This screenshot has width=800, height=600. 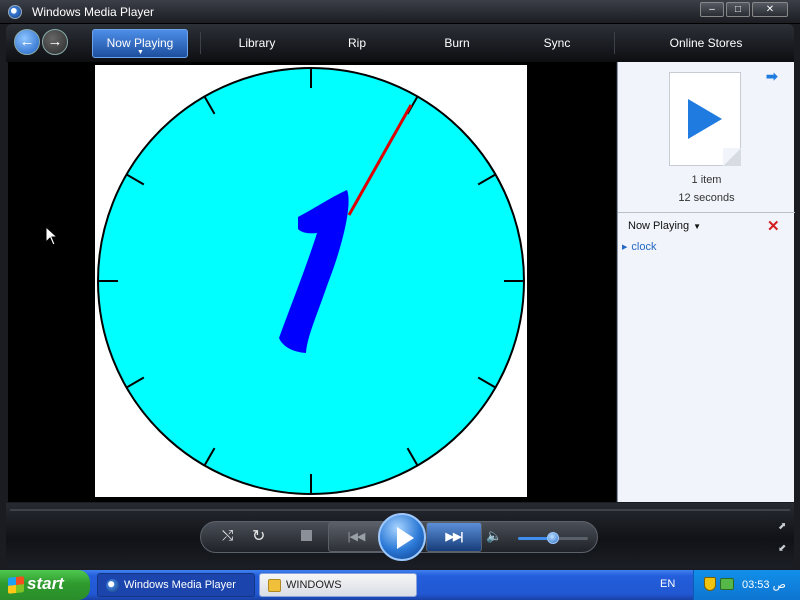 I want to click on tab-online-stores: Online Stores, so click(x=706, y=43).